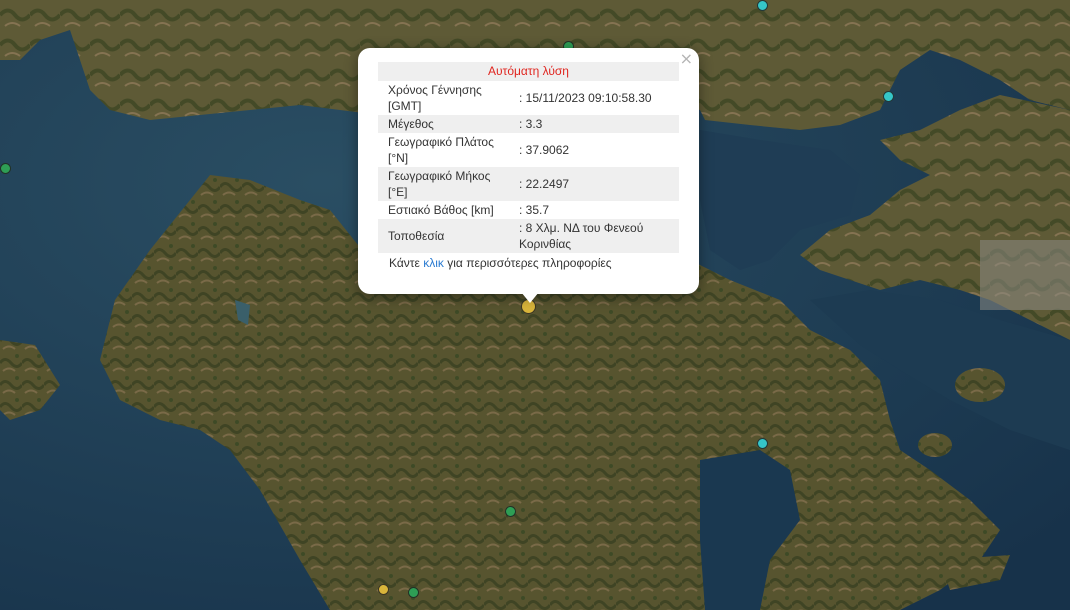 The height and width of the screenshot is (610, 1070). I want to click on row-value: : 3.3, so click(594, 124).